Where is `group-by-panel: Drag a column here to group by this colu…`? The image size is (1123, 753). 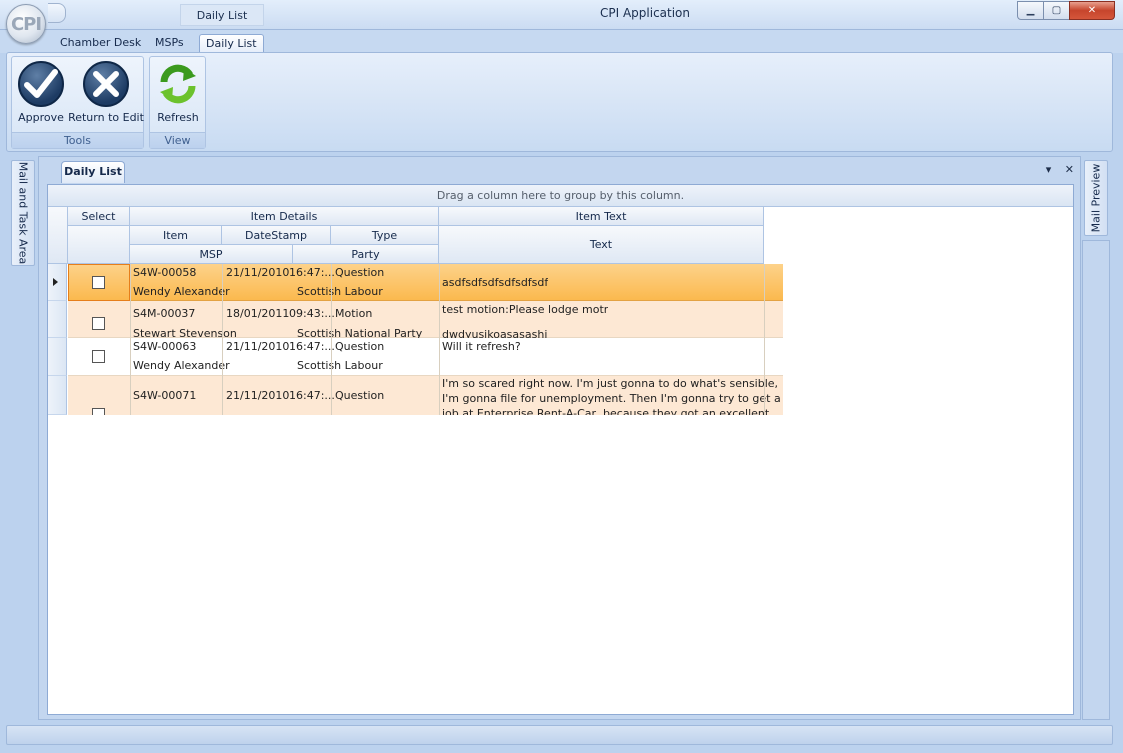 group-by-panel: Drag a column here to group by this colu… is located at coordinates (560, 196).